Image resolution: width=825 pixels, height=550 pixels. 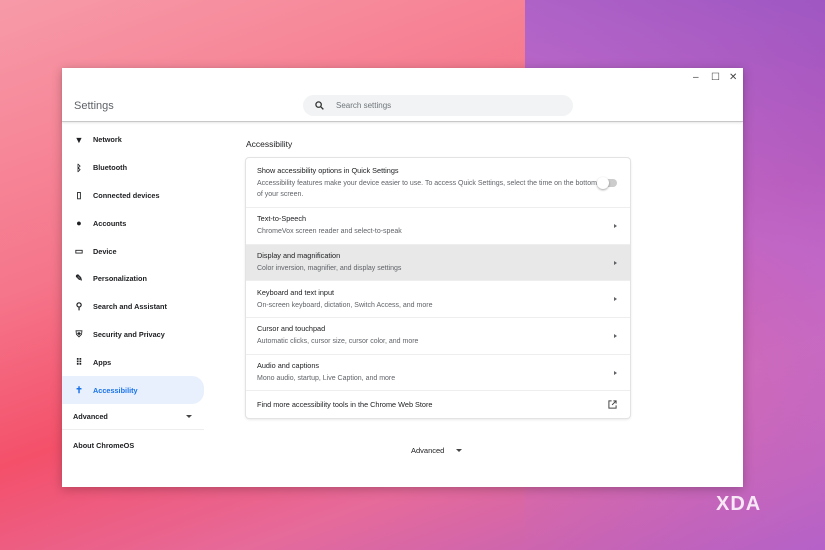 I want to click on sidebar-item-label: Connected devices, so click(x=126, y=195).